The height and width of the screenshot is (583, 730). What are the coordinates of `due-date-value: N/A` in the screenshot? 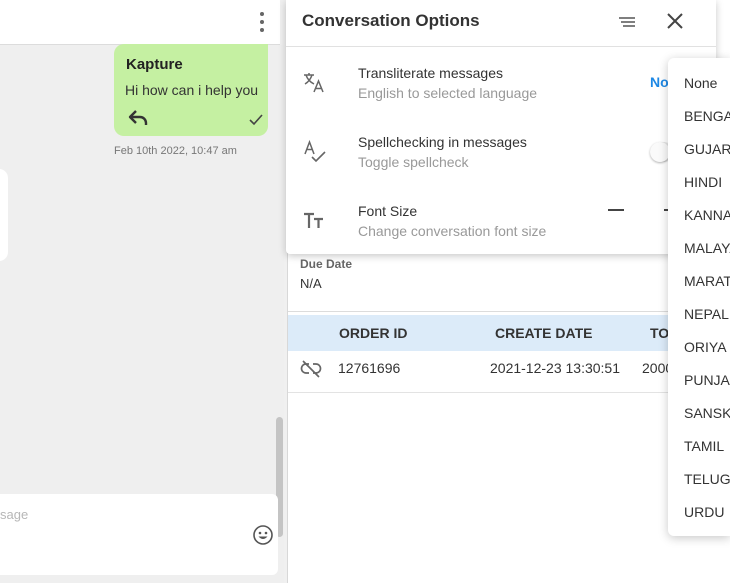 It's located at (311, 283).